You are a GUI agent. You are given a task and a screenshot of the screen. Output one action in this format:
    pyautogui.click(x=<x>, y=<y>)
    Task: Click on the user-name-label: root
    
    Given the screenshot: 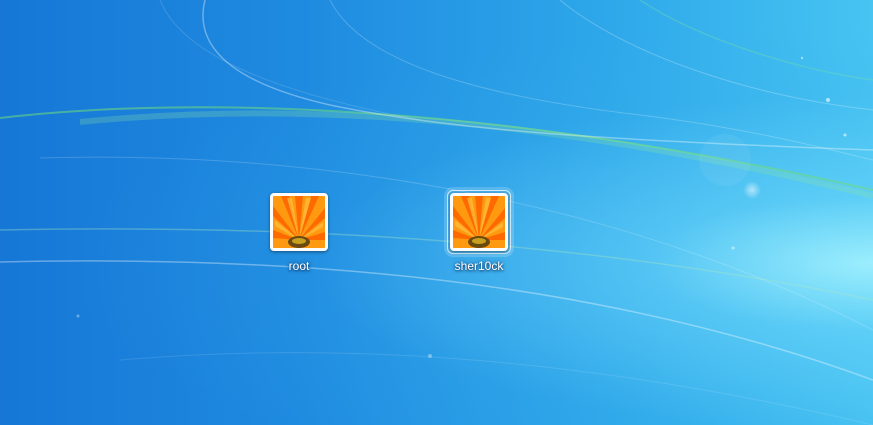 What is the action you would take?
    pyautogui.click(x=299, y=266)
    